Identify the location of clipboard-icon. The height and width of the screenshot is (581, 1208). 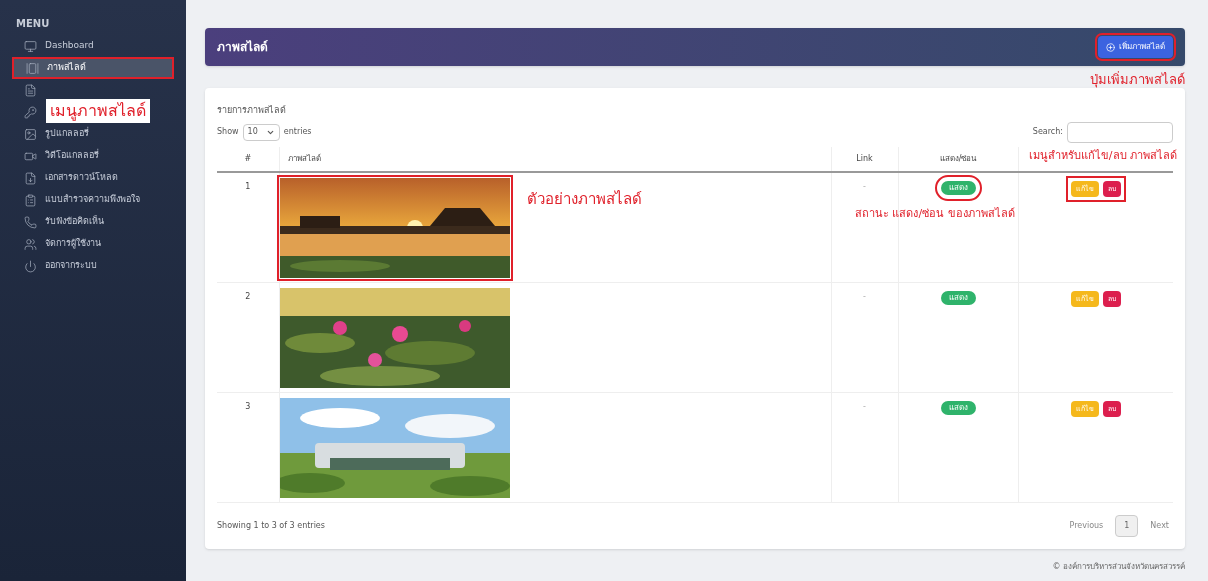
(30, 200).